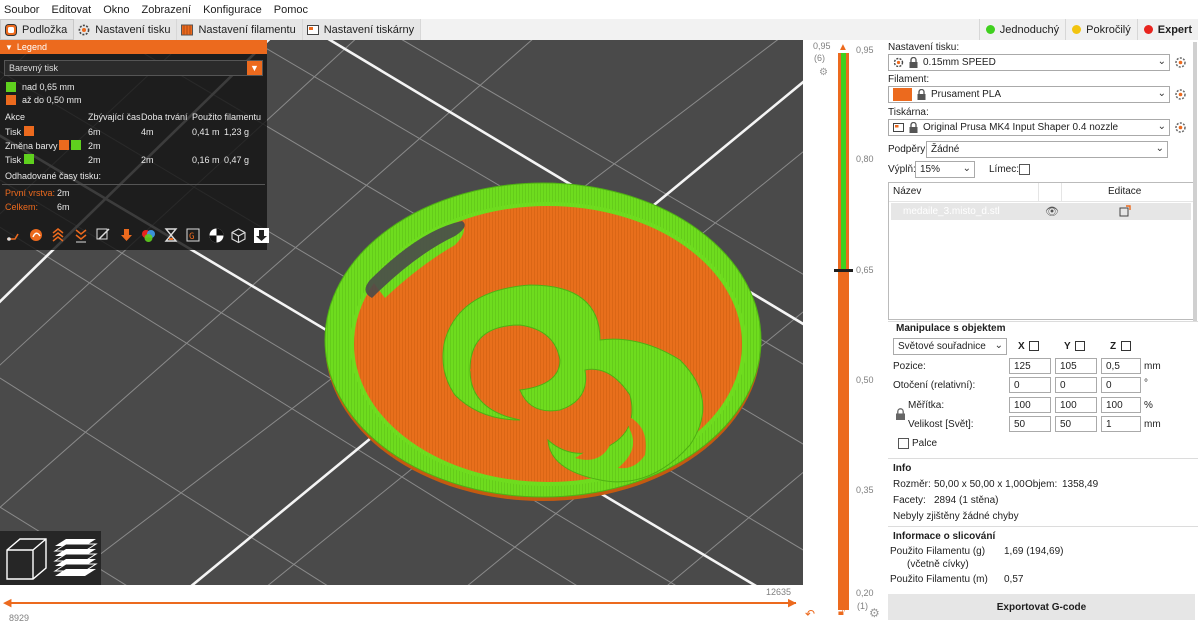 This screenshot has width=1198, height=625. What do you see at coordinates (792, 602) in the screenshot?
I see `slider-right-thumb: ▶` at bounding box center [792, 602].